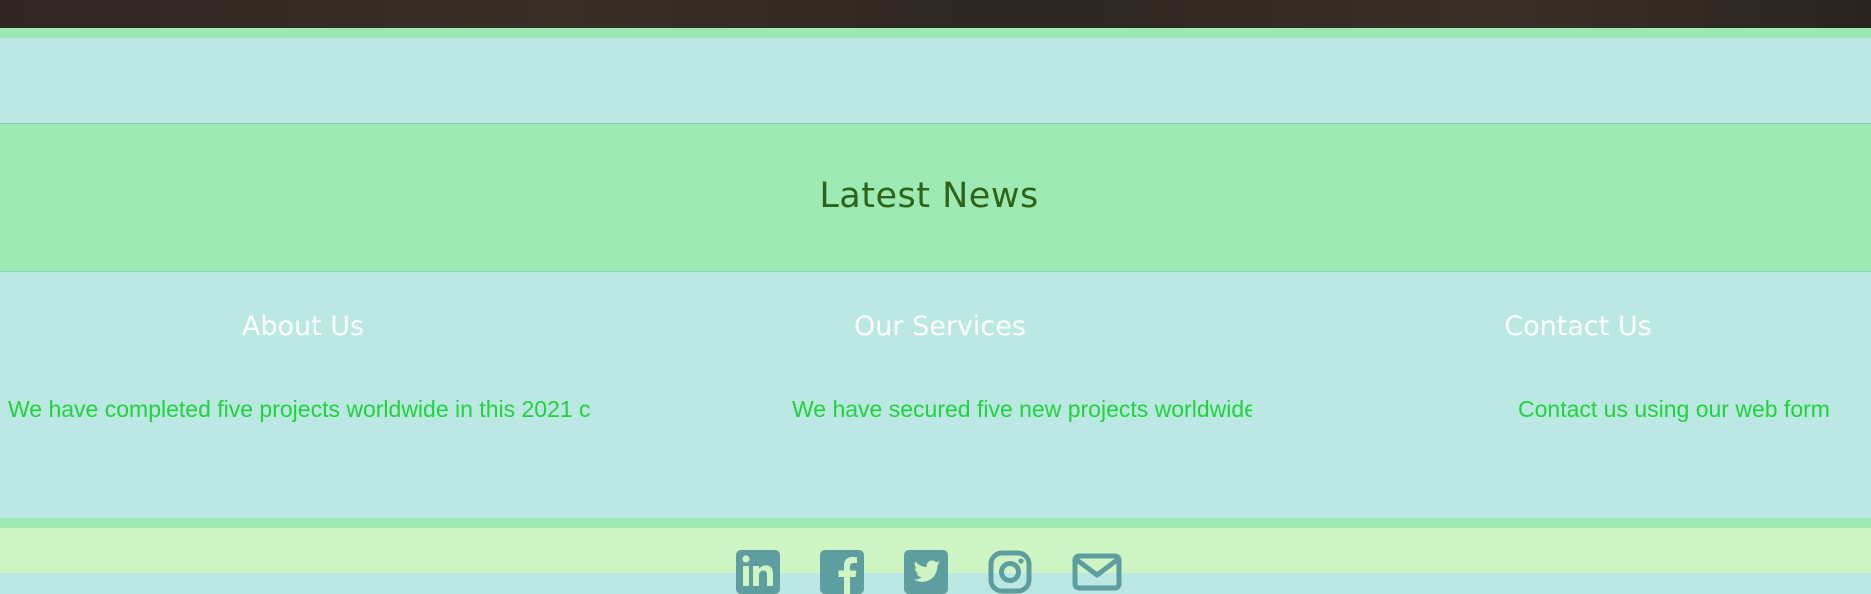  I want to click on footer-divider, so click(935, 523).